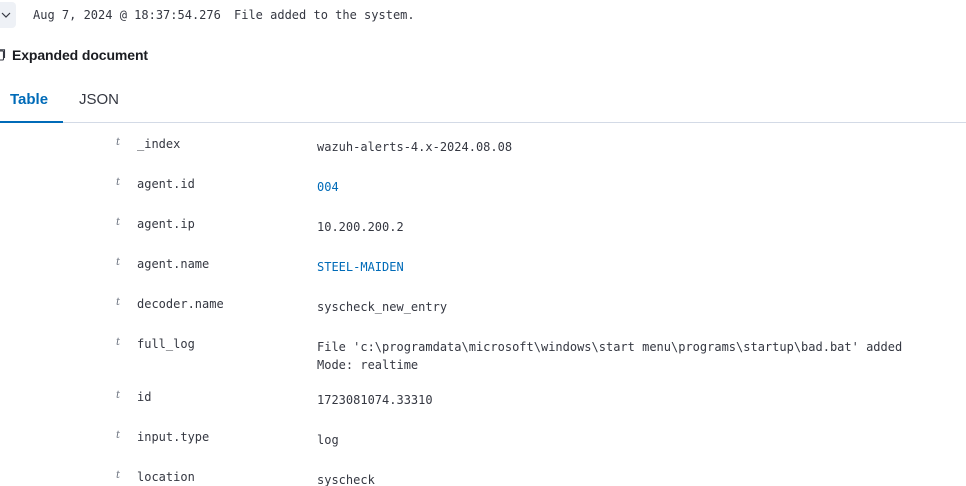  Describe the element at coordinates (144, 397) in the screenshot. I see `field-name: id` at that location.